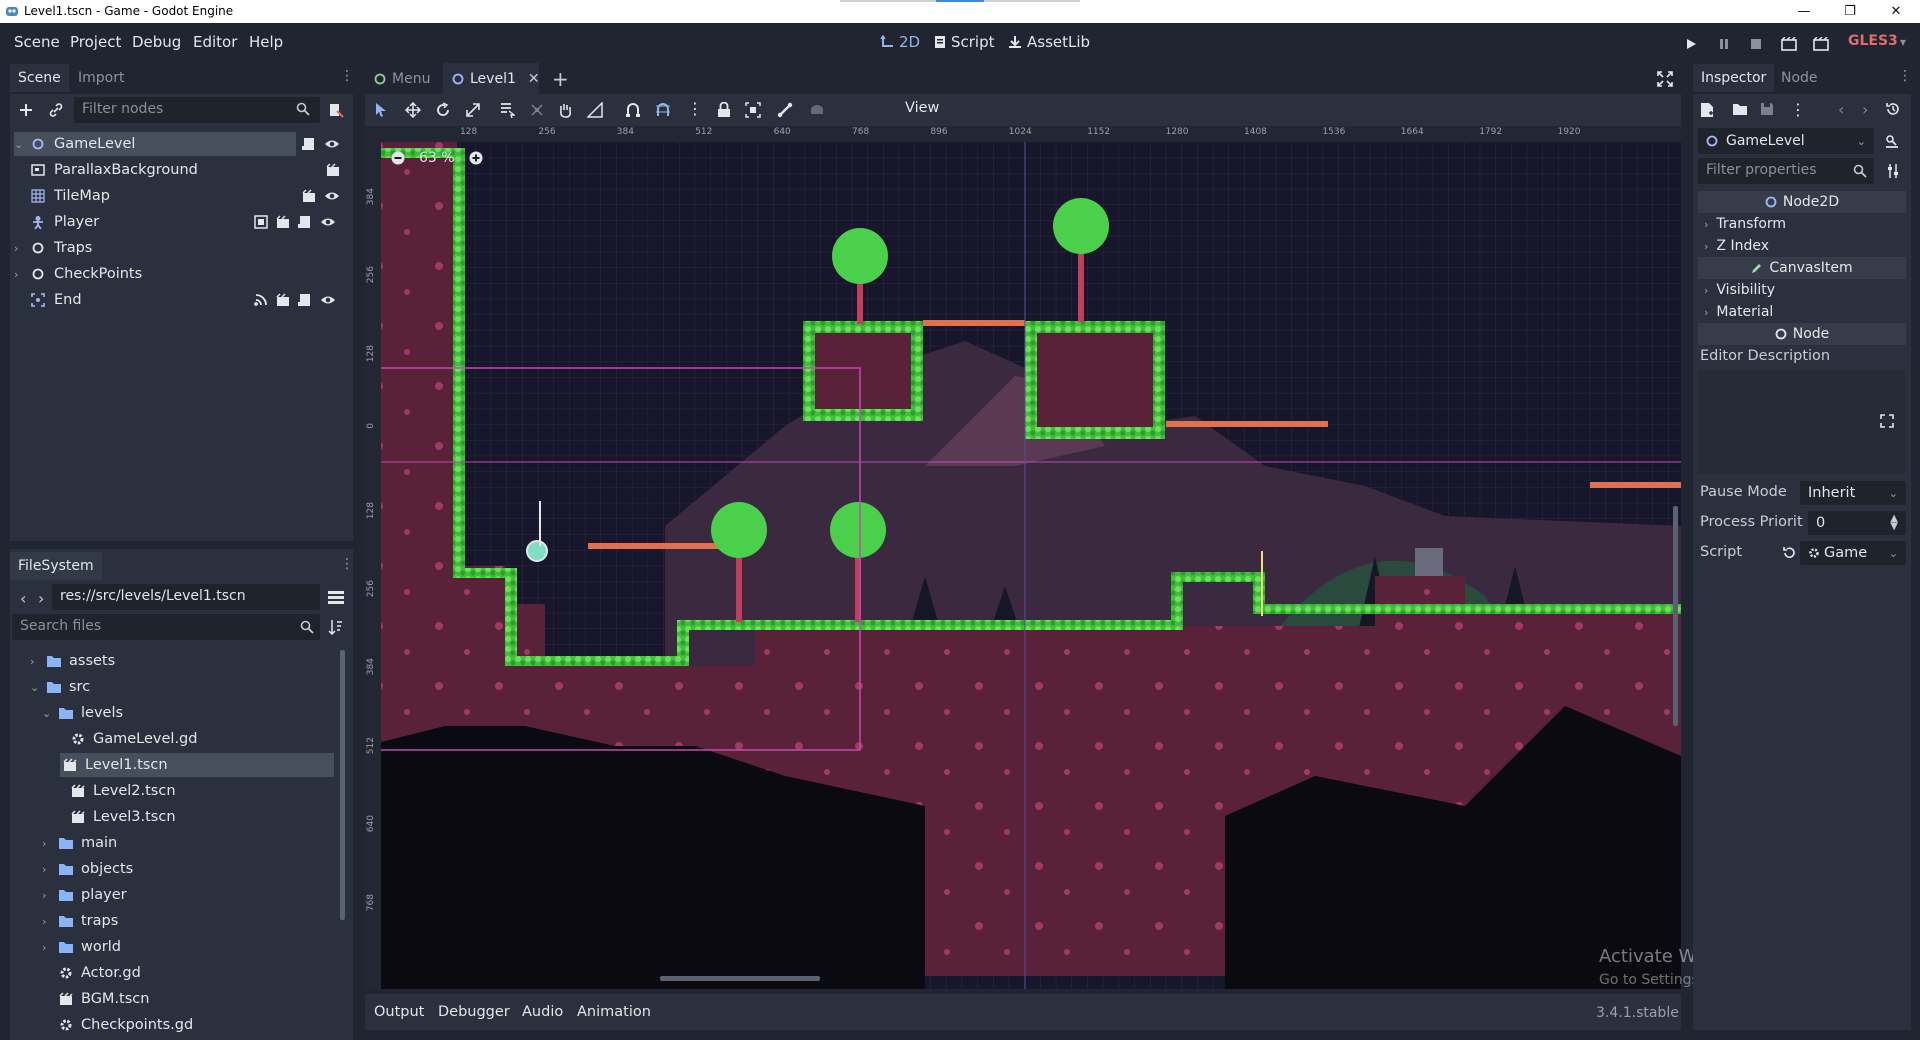 This screenshot has height=1040, width=1920. What do you see at coordinates (1724, 44) in the screenshot?
I see `pause-button` at bounding box center [1724, 44].